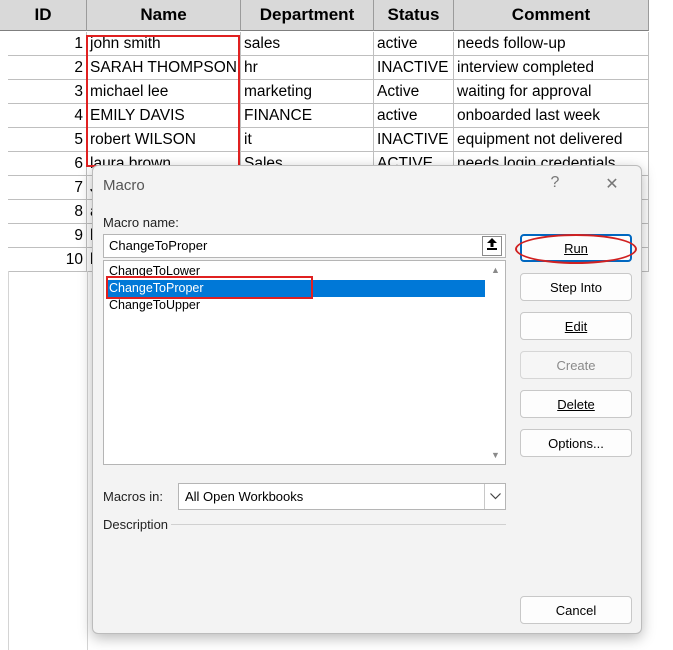 This screenshot has width=673, height=650. Describe the element at coordinates (551, 68) in the screenshot. I see `cell-comment: interview completed` at that location.